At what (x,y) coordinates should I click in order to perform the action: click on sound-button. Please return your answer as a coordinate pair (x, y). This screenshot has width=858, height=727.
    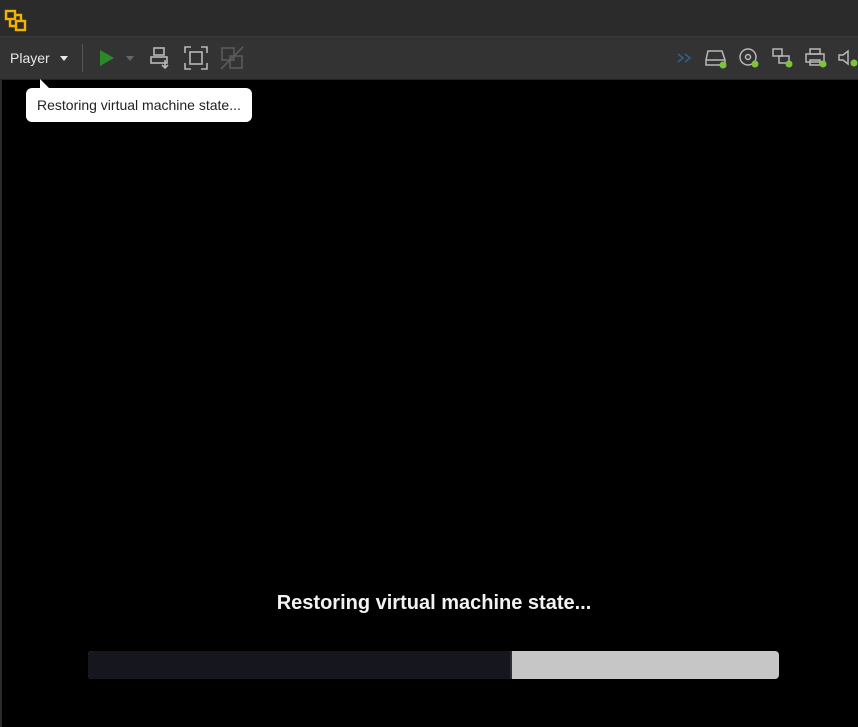
    Looking at the image, I should click on (846, 58).